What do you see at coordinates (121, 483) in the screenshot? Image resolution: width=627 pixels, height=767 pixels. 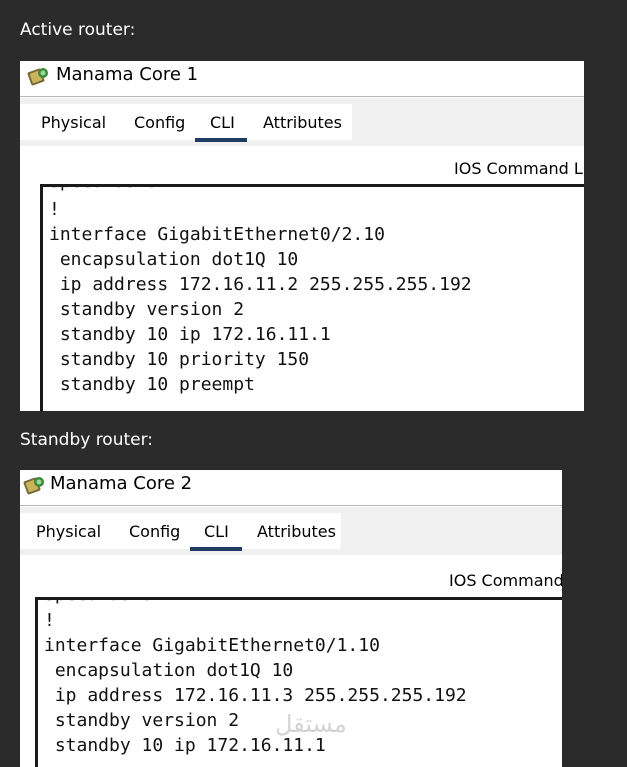 I see `window-title: Manama Core 2` at bounding box center [121, 483].